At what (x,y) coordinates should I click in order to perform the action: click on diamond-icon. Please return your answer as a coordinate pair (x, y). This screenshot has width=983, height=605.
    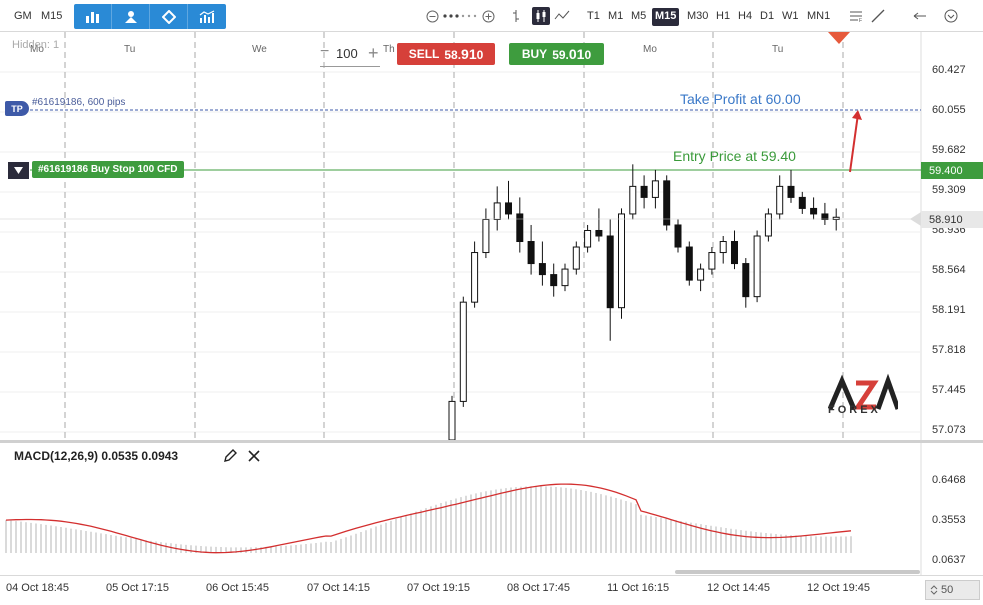
    Looking at the image, I should click on (168, 16).